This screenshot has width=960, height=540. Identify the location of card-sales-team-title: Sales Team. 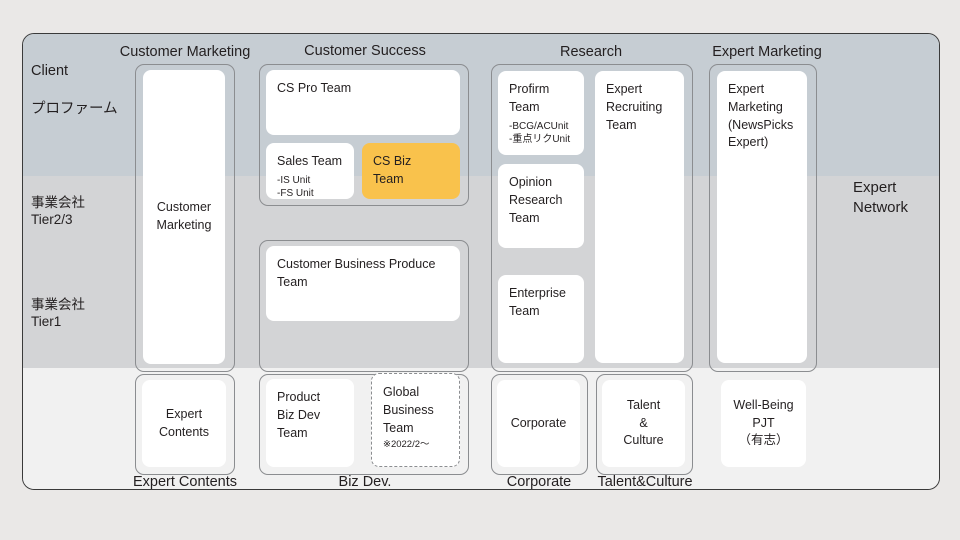
(310, 161).